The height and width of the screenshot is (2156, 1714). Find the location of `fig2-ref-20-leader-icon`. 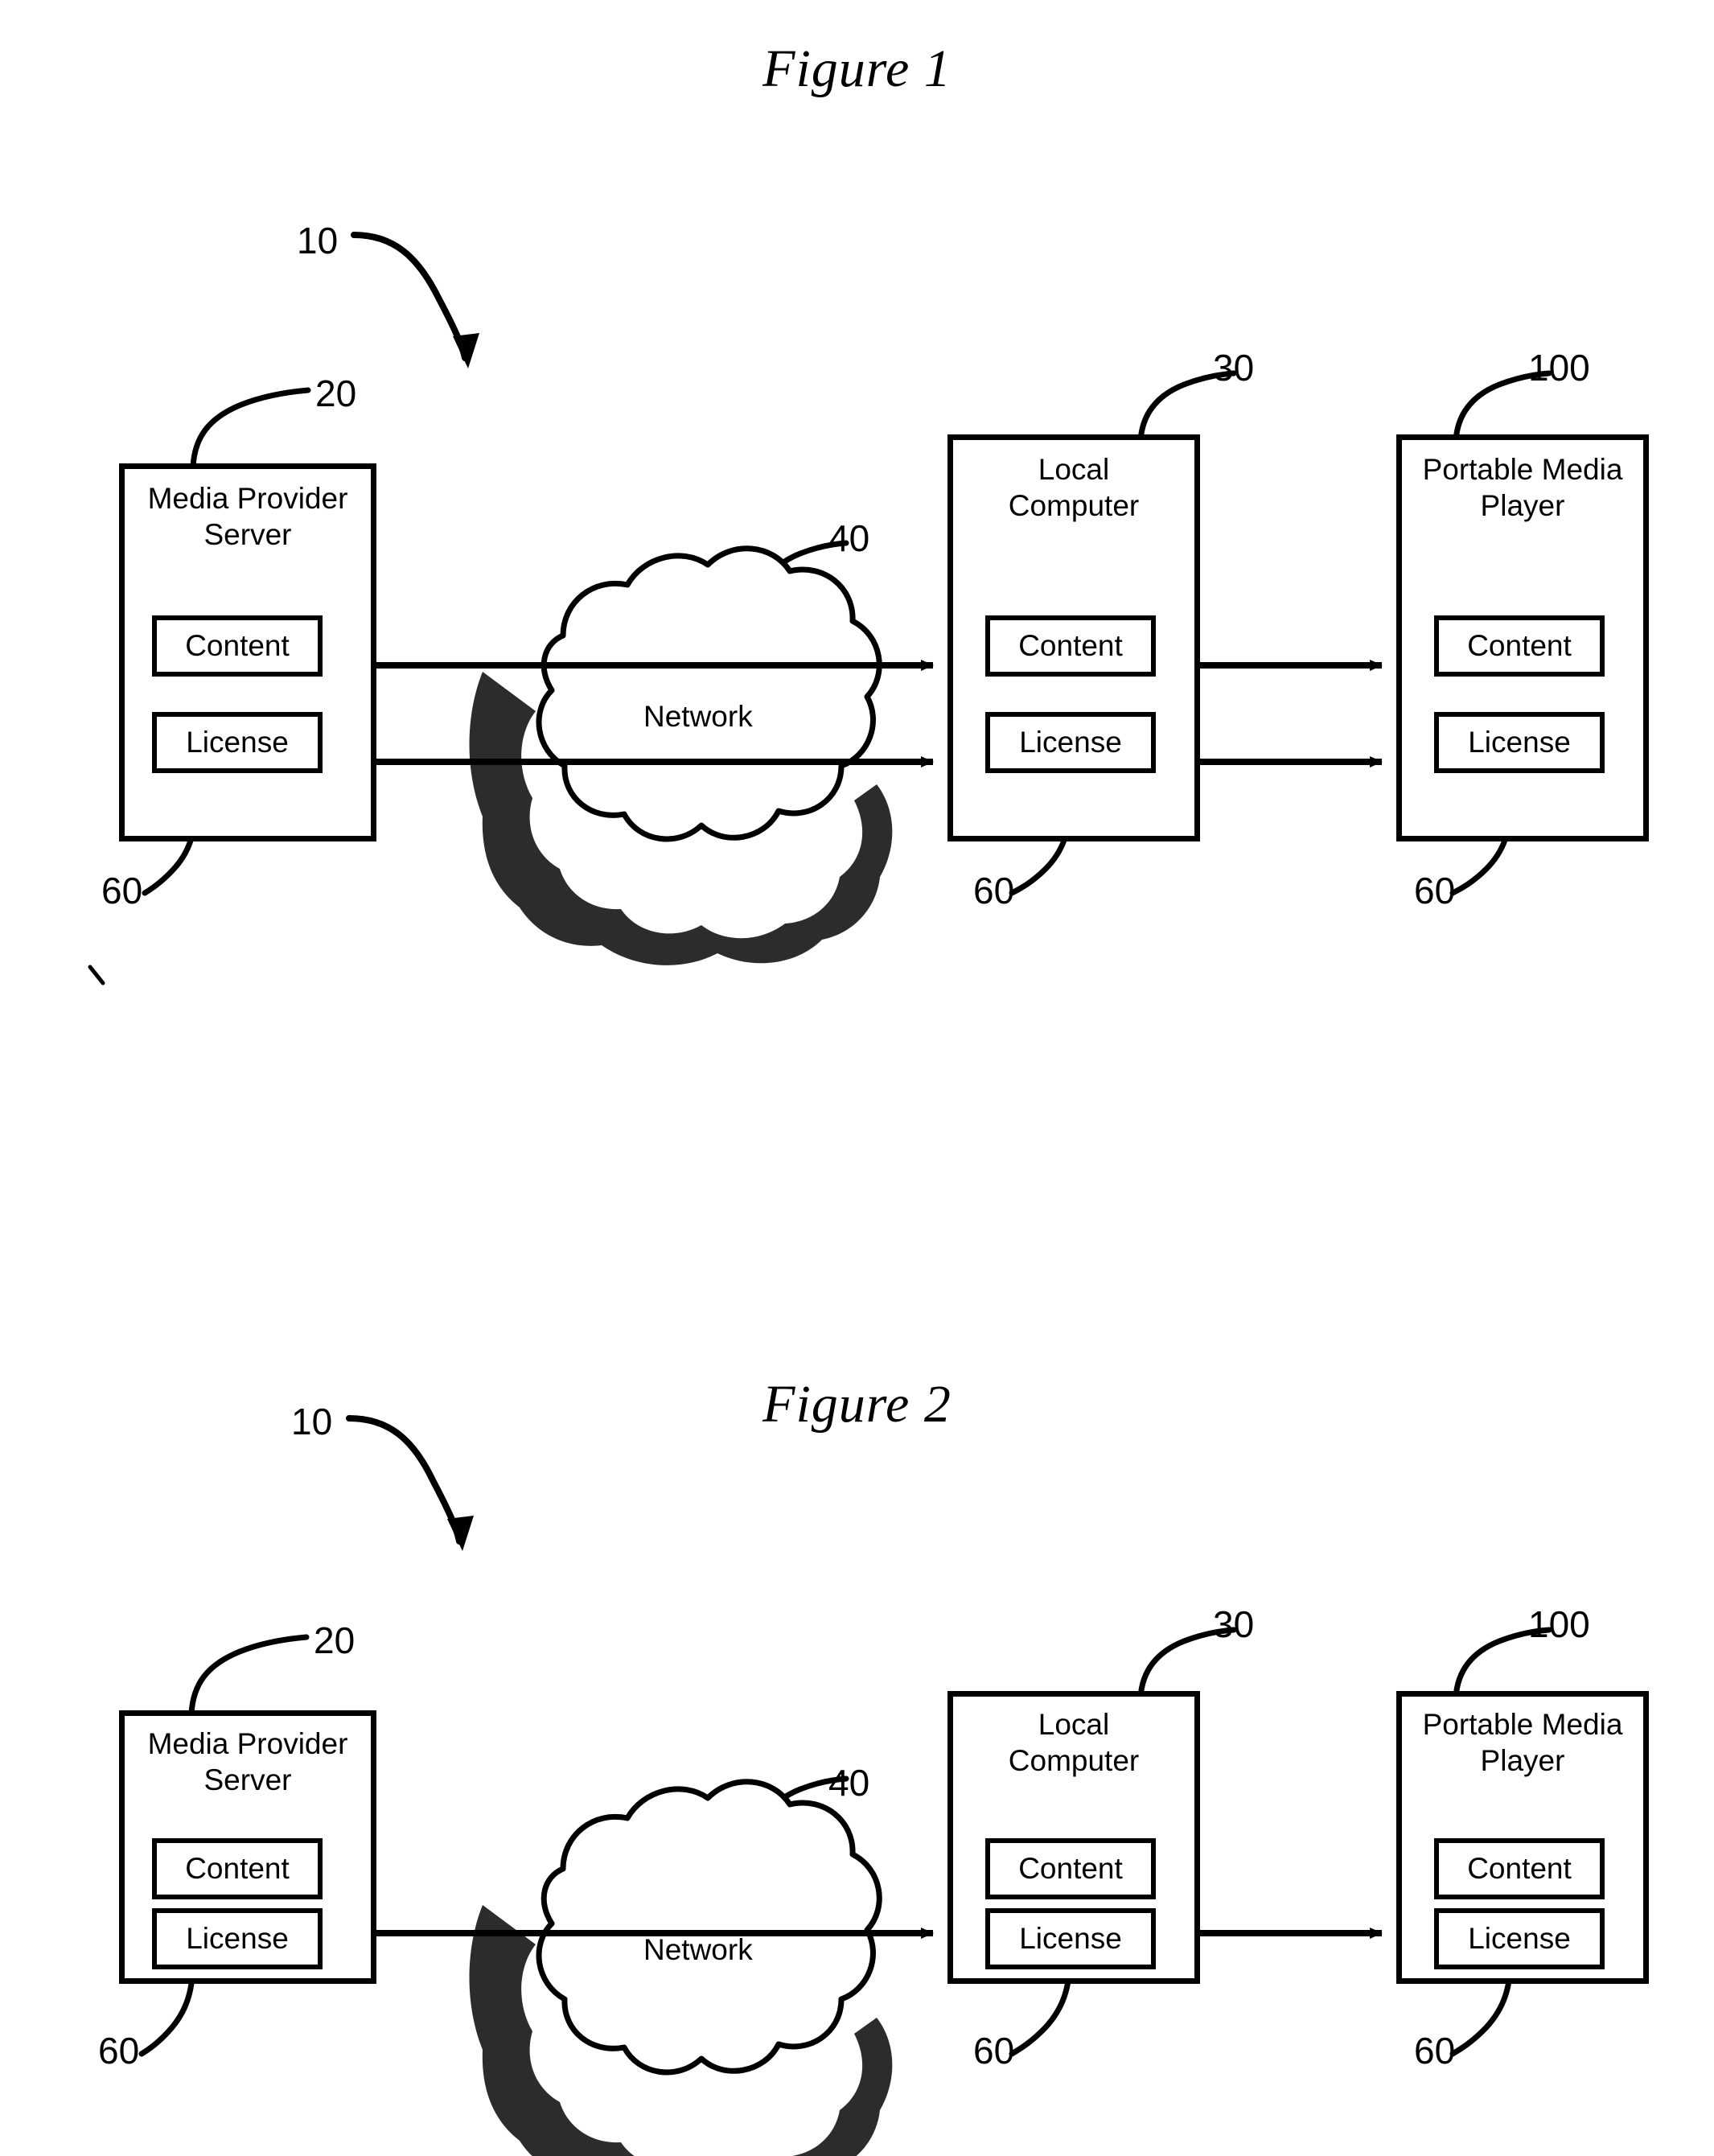

fig2-ref-20-leader-icon is located at coordinates (249, 1675).